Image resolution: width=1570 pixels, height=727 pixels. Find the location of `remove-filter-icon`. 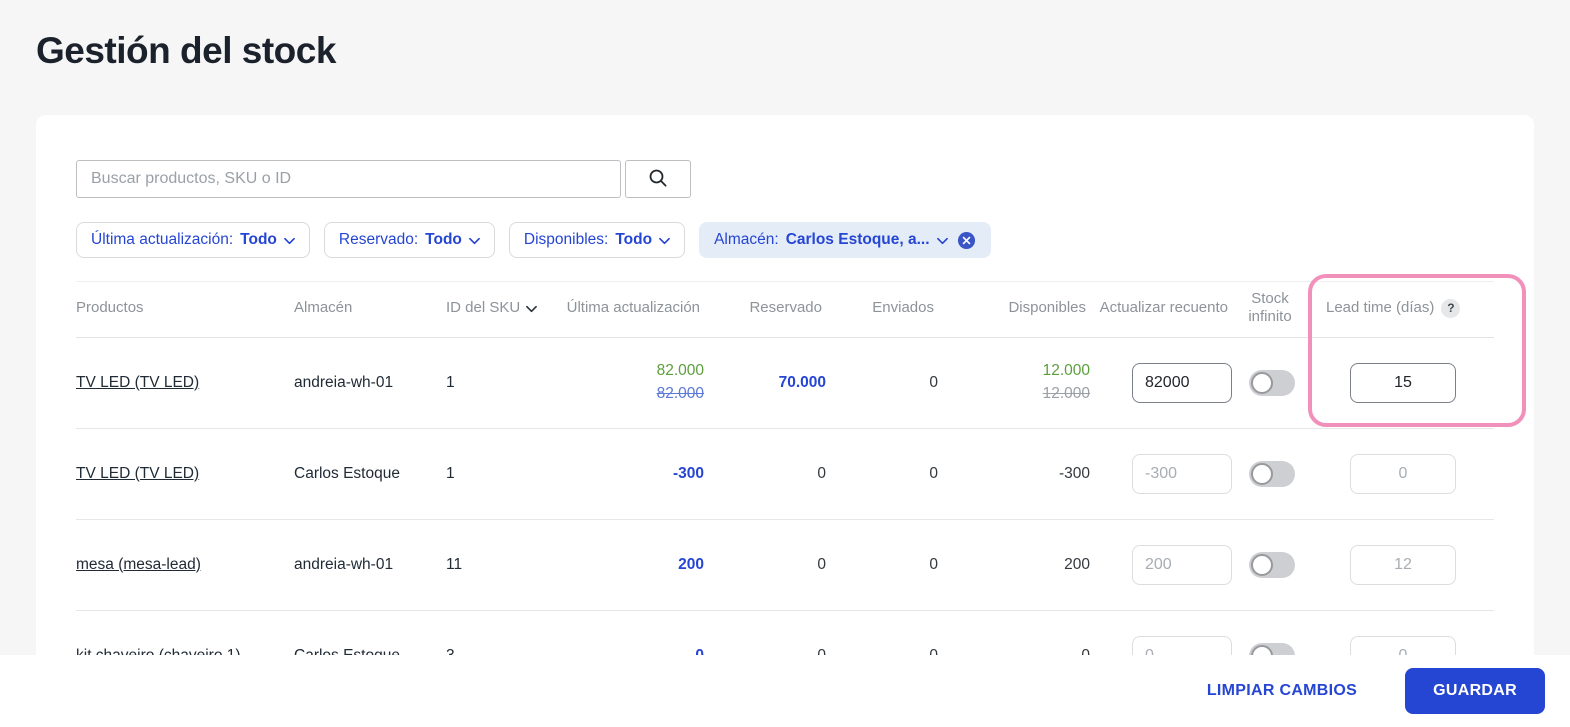

remove-filter-icon is located at coordinates (966, 240).